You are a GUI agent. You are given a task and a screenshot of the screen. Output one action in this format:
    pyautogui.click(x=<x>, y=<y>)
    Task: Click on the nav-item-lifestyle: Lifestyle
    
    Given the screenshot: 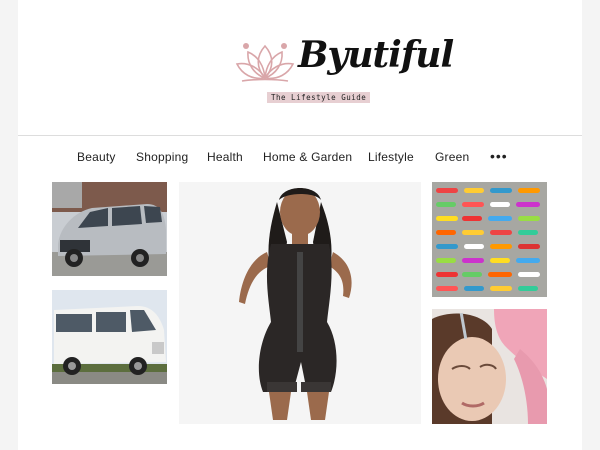 What is the action you would take?
    pyautogui.click(x=391, y=157)
    